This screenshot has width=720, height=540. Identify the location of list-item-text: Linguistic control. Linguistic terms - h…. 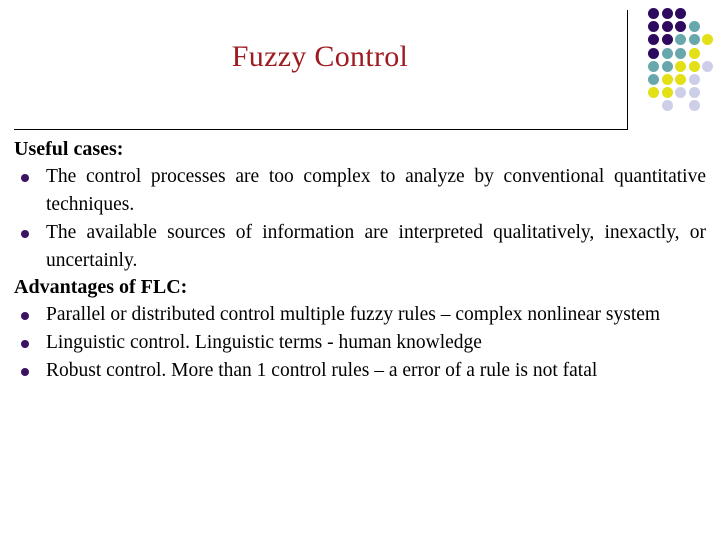
(264, 342).